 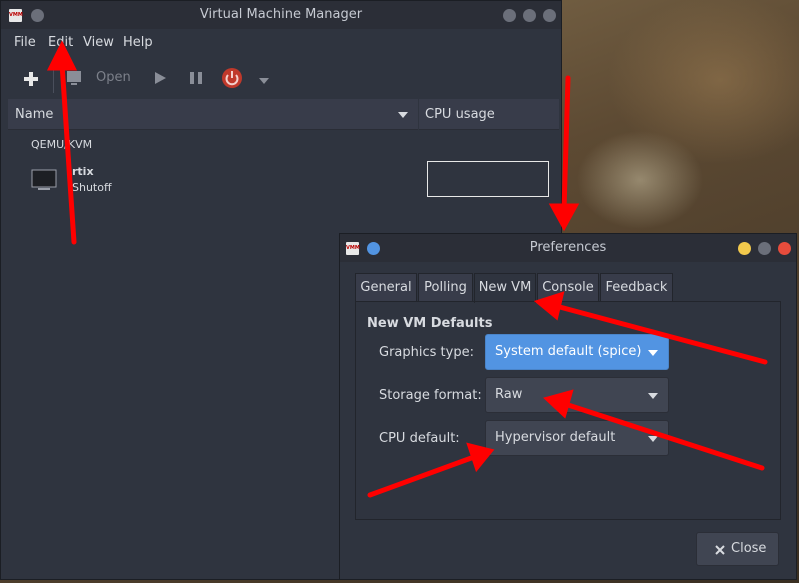 What do you see at coordinates (460, 114) in the screenshot?
I see `column-cpu-label: CPU usage` at bounding box center [460, 114].